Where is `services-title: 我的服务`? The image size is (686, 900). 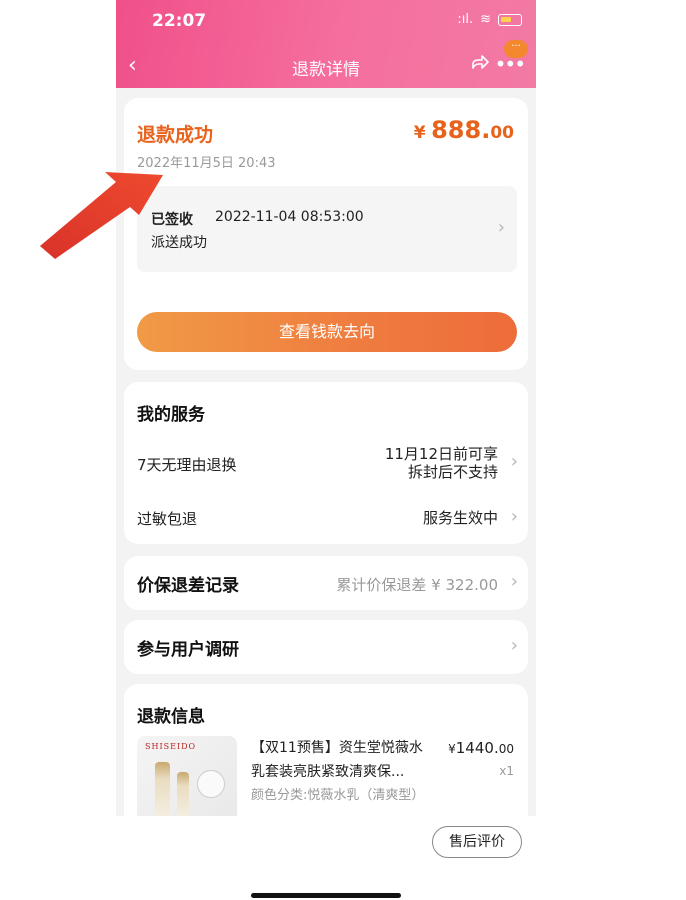 services-title: 我的服务 is located at coordinates (171, 415).